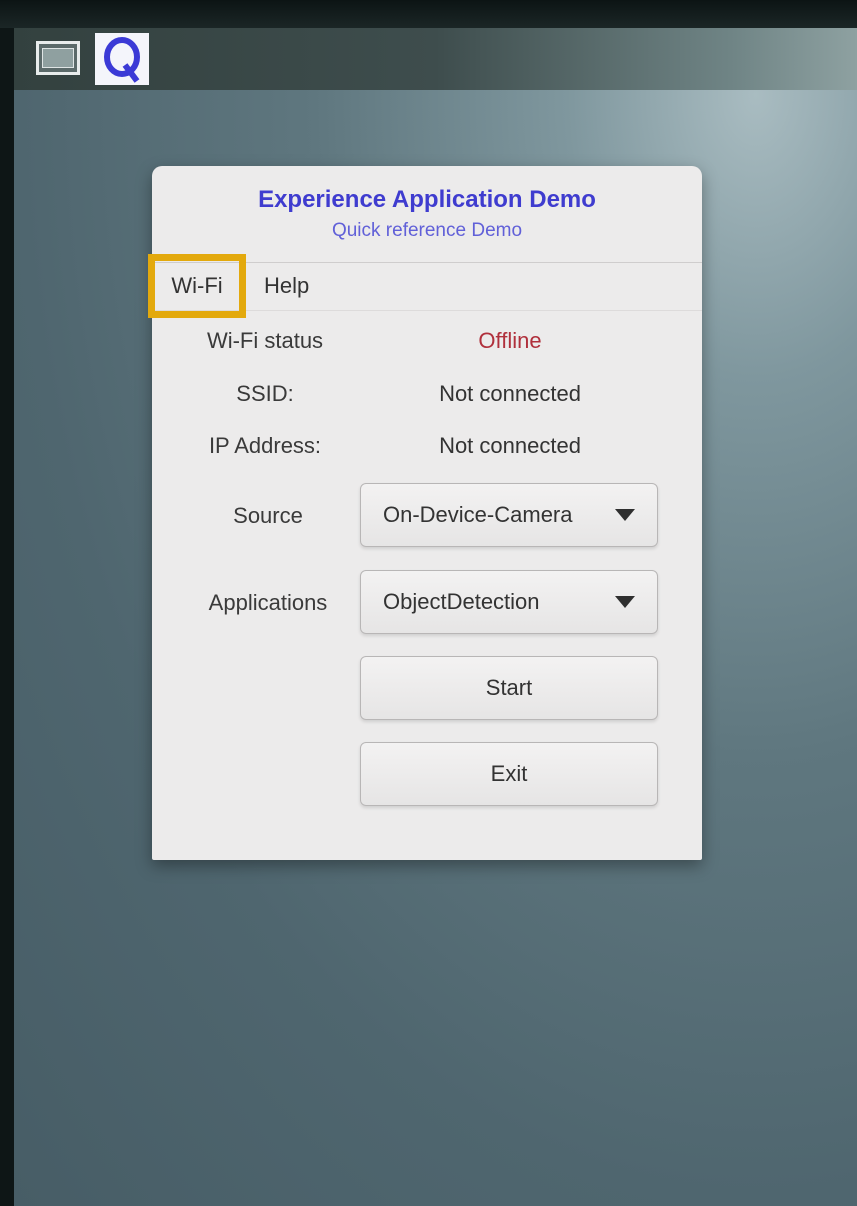 The image size is (857, 1206). What do you see at coordinates (509, 688) in the screenshot?
I see `start-button: Start` at bounding box center [509, 688].